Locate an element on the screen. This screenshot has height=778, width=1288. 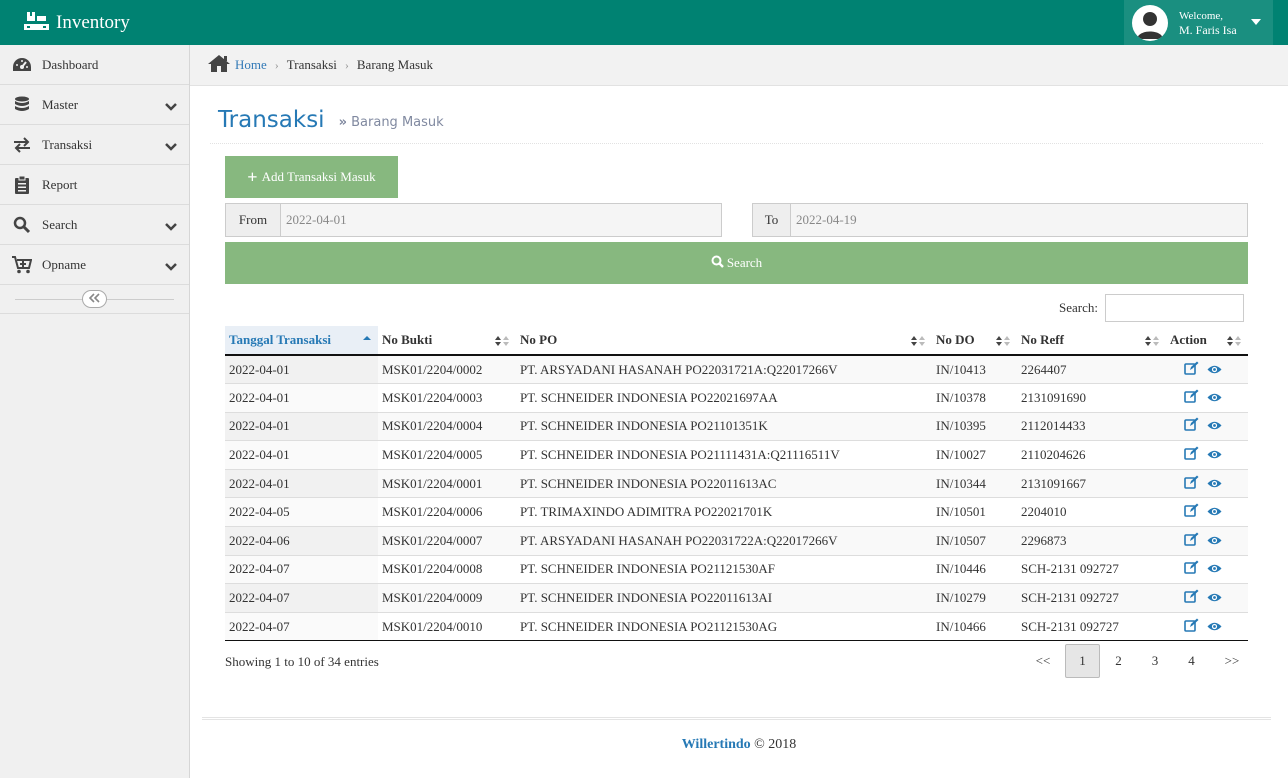
user-menu: Welcome, M. Faris Isa is located at coordinates (1198, 22).